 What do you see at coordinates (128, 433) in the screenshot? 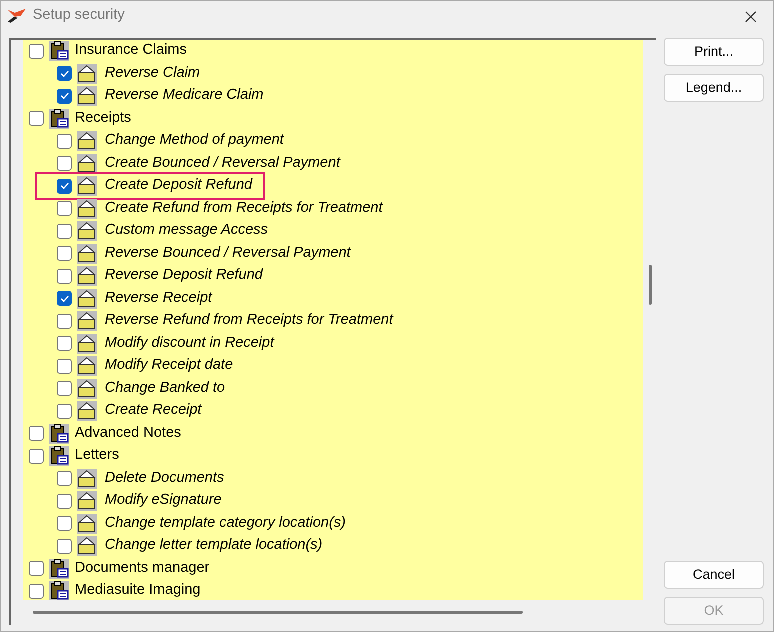
I see `tree-item: Advanced Notes` at bounding box center [128, 433].